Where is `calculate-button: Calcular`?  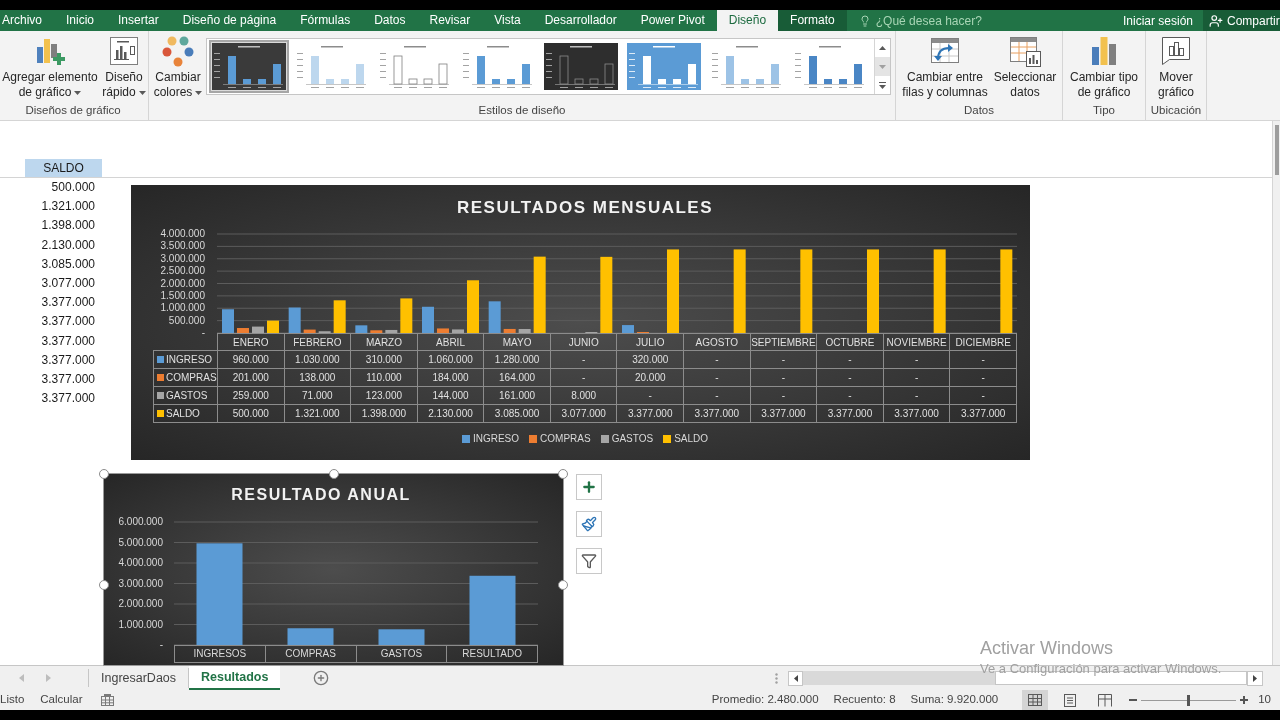
calculate-button: Calcular is located at coordinates (61, 700).